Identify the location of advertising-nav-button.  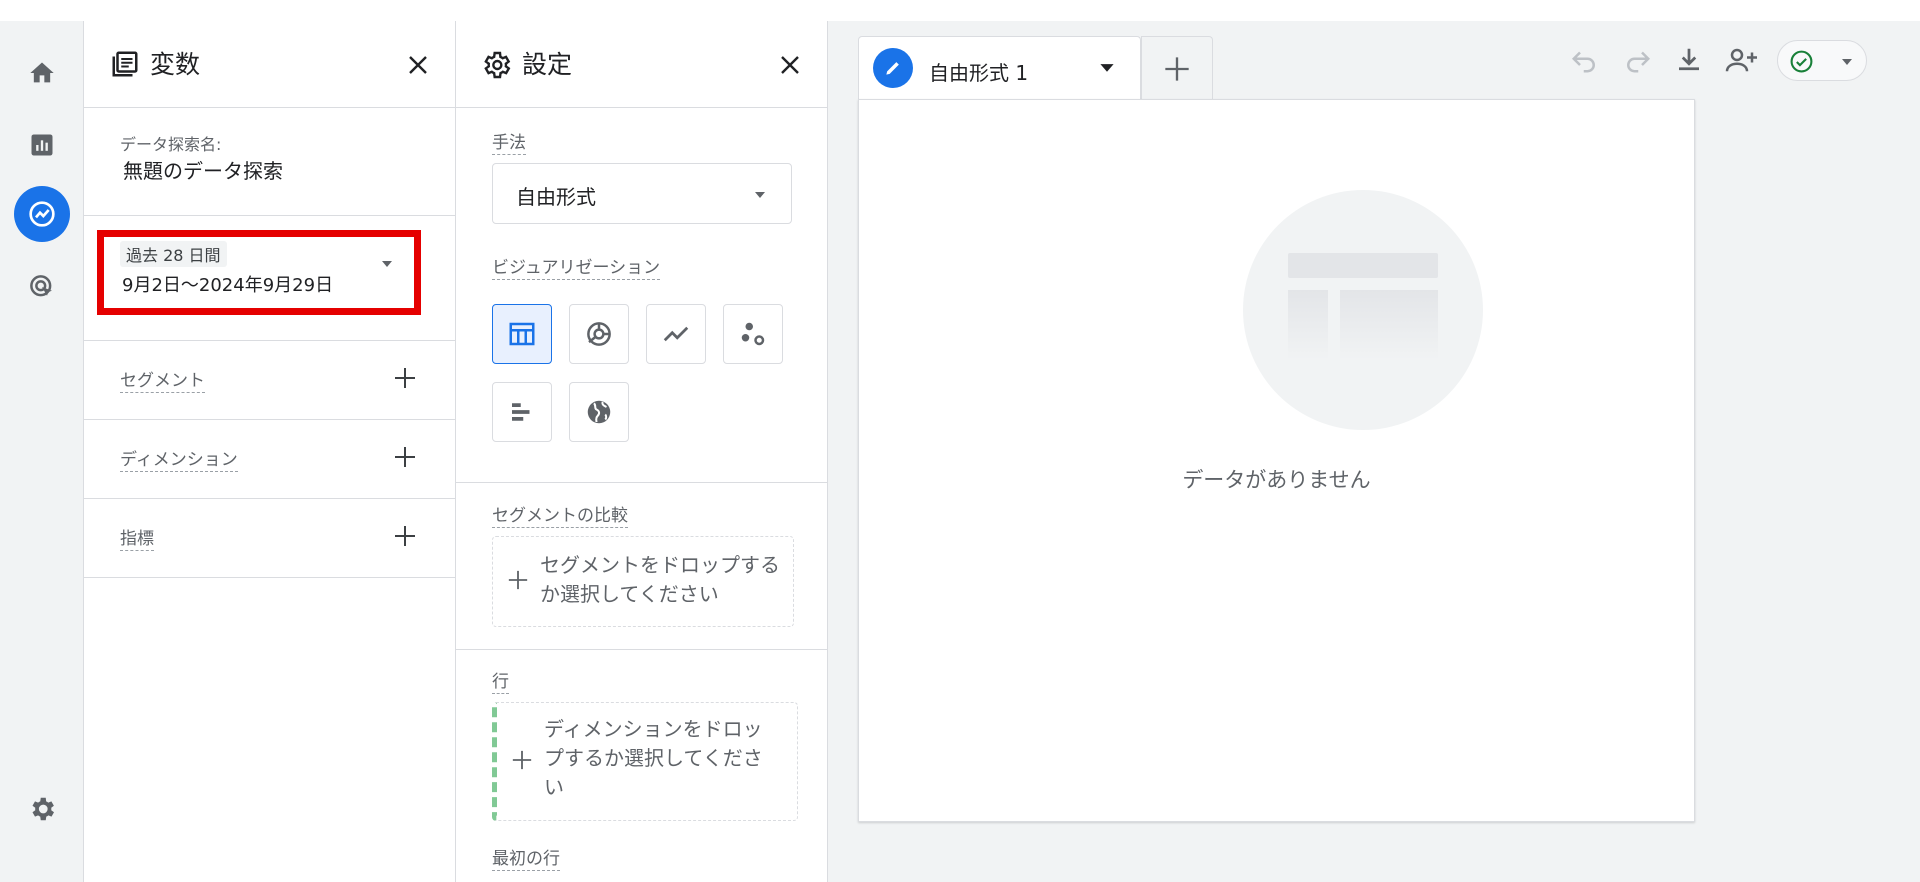
(42, 287).